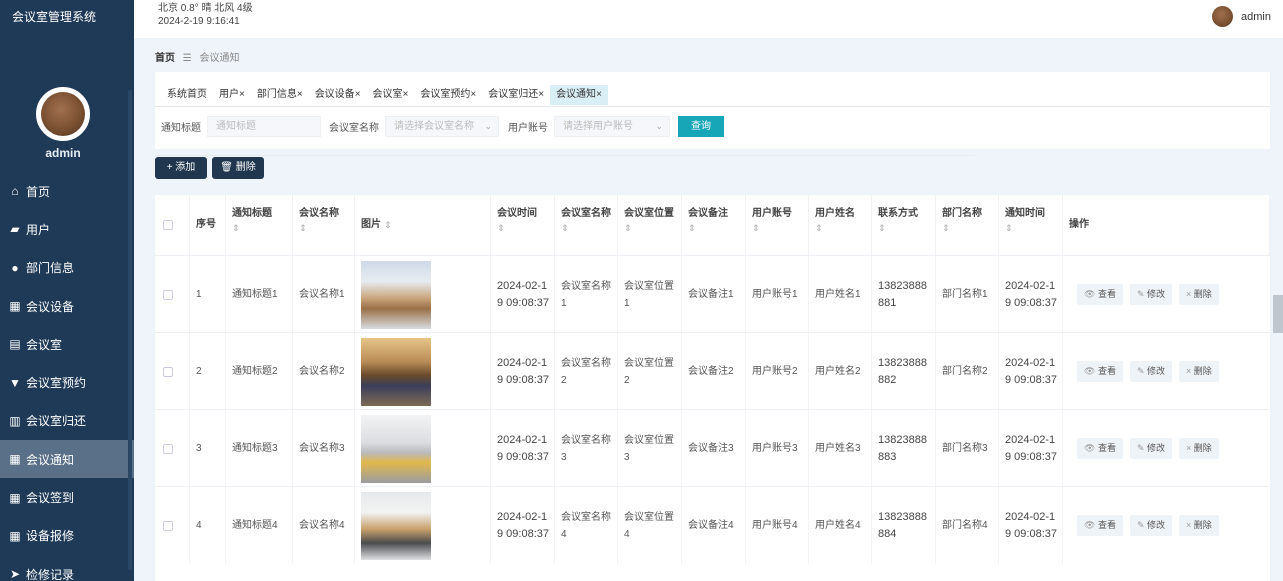 The height and width of the screenshot is (581, 1283). I want to click on tab: 会议通知×, so click(579, 95).